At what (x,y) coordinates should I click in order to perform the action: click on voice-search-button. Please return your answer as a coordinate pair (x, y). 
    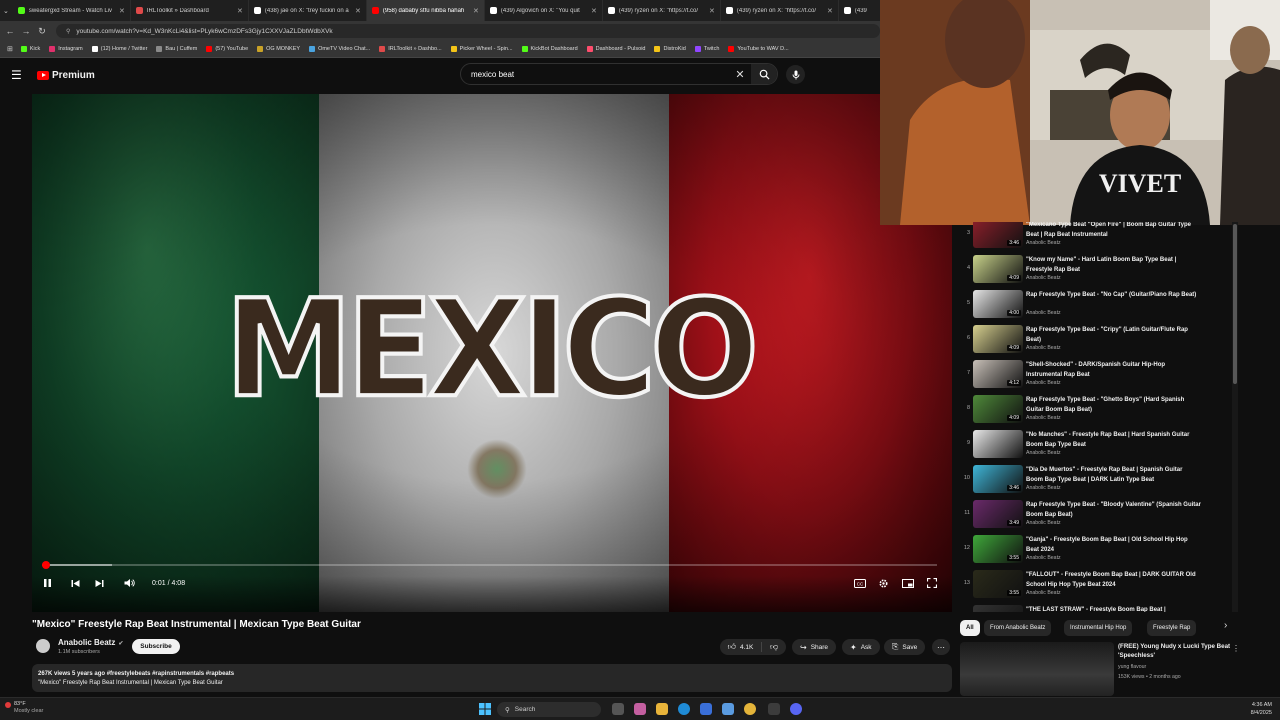
    Looking at the image, I should click on (795, 74).